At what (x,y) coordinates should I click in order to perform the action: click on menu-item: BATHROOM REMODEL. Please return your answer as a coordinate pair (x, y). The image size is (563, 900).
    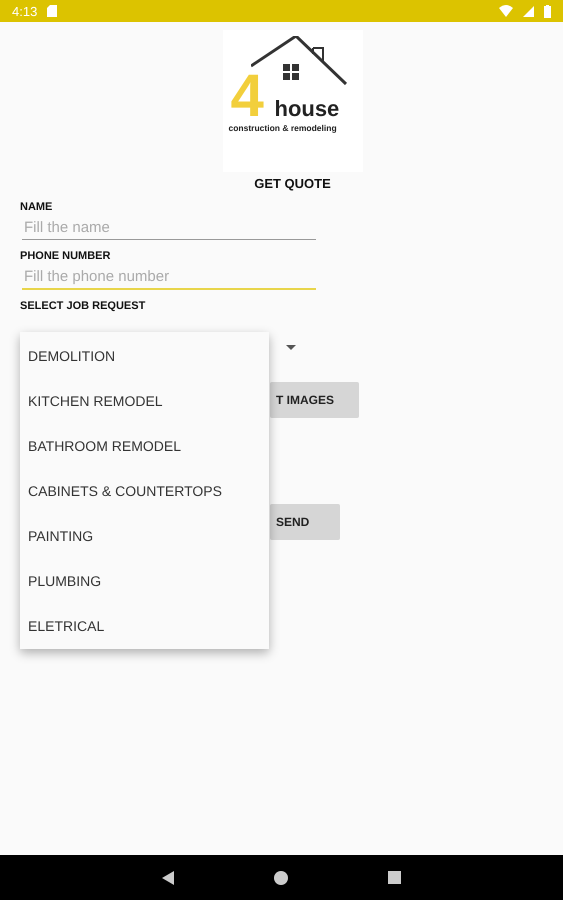
    Looking at the image, I should click on (144, 445).